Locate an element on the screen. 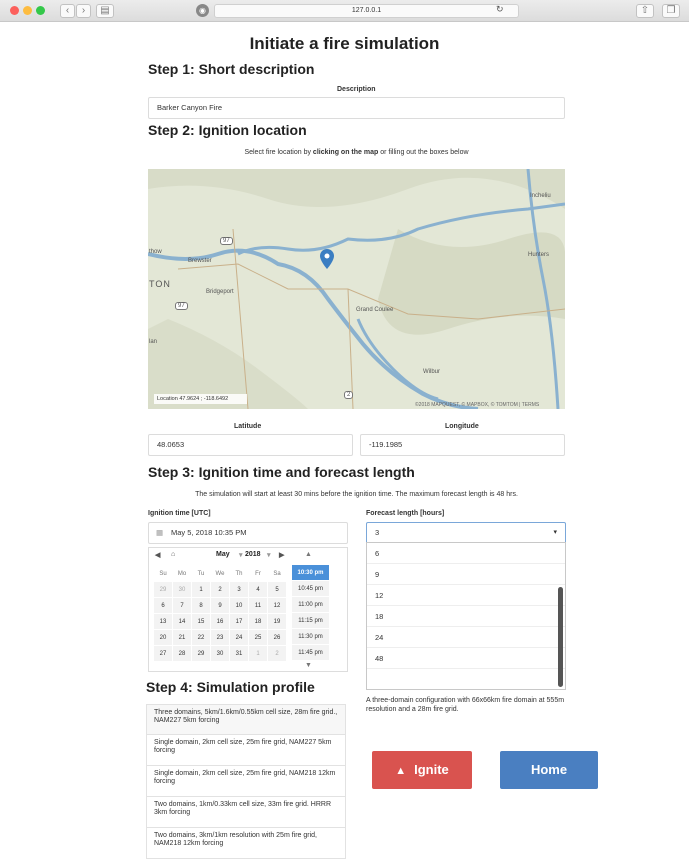  zoom-window-button is located at coordinates (40, 10).